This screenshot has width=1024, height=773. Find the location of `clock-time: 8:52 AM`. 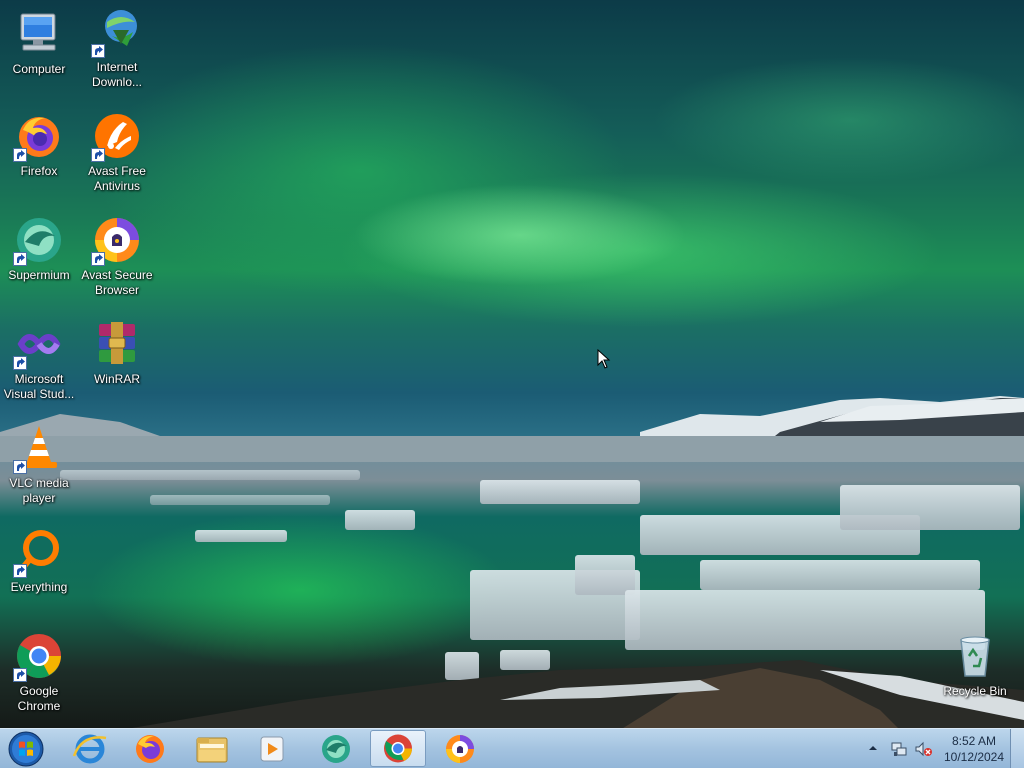

clock-time: 8:52 AM is located at coordinates (974, 741).